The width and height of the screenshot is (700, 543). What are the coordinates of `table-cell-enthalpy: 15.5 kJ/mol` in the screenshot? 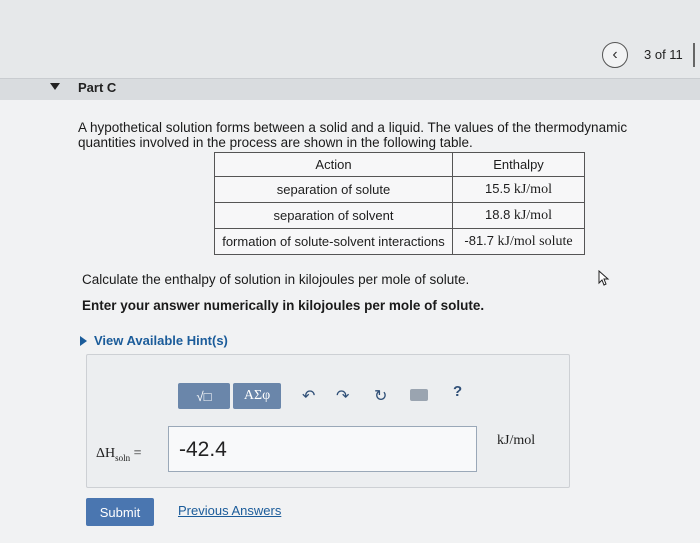 It's located at (518, 189).